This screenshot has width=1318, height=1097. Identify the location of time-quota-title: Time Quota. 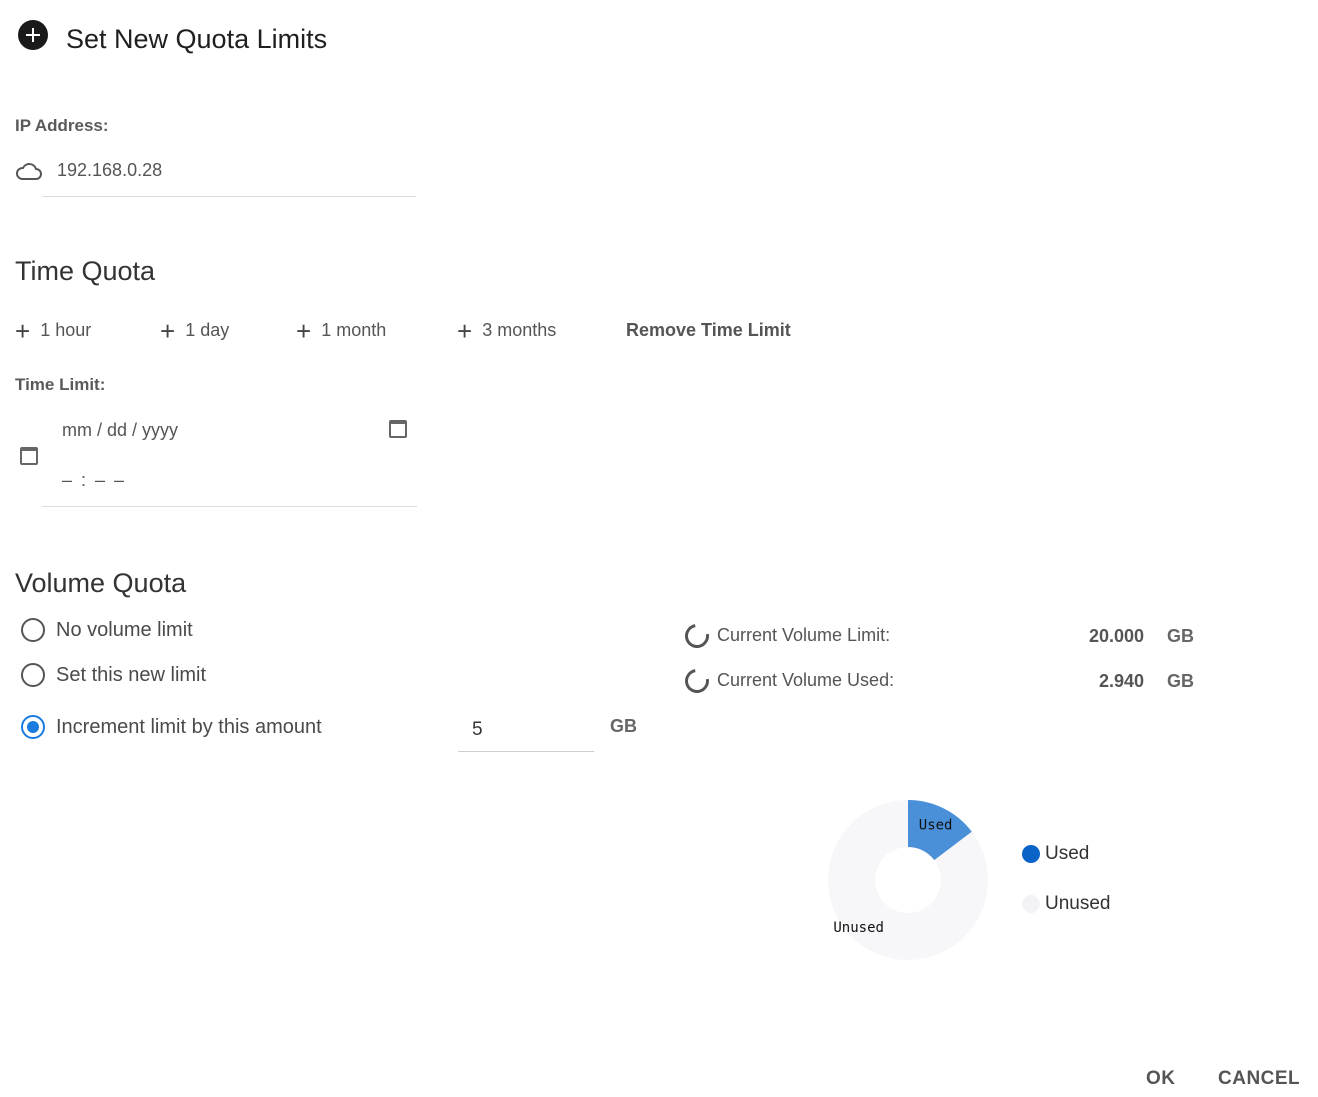
(85, 271).